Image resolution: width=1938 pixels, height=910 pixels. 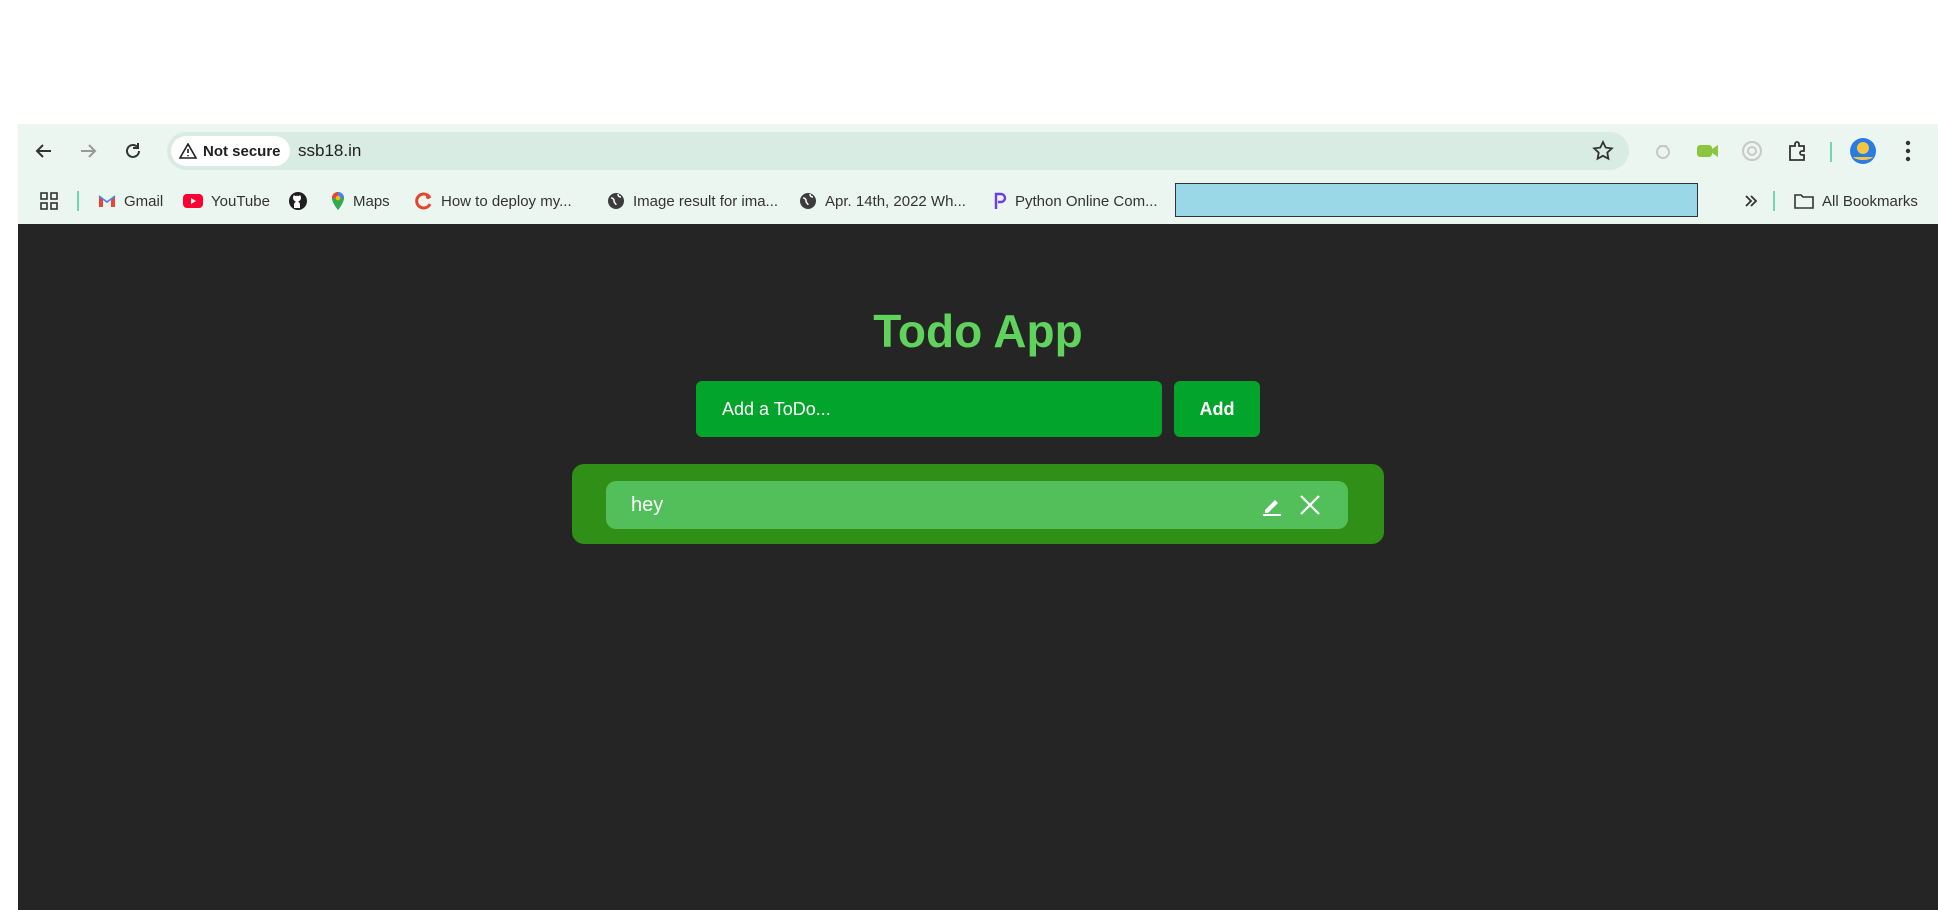 What do you see at coordinates (240, 201) in the screenshot?
I see `bookmark-label: YouTube` at bounding box center [240, 201].